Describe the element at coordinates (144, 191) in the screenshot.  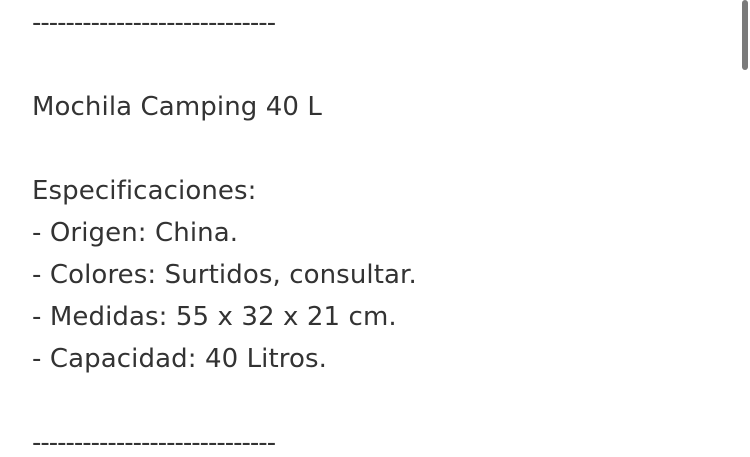
I see `specs-heading: Especificaciones:` at that location.